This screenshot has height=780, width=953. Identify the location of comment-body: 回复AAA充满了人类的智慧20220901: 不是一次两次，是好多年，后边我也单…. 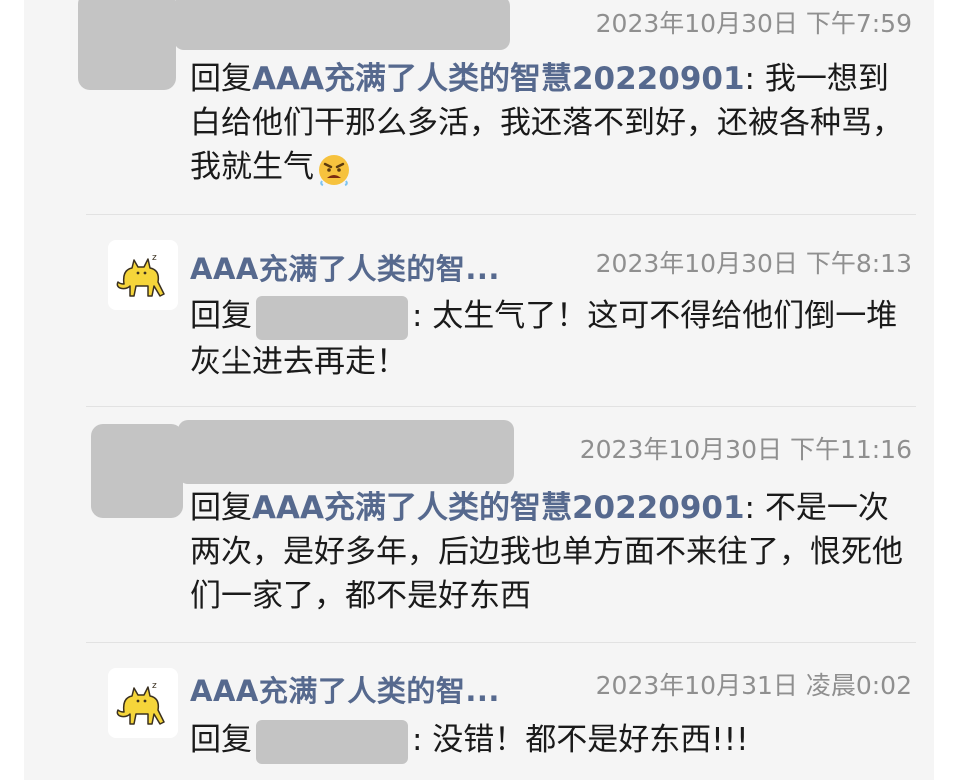
(550, 552).